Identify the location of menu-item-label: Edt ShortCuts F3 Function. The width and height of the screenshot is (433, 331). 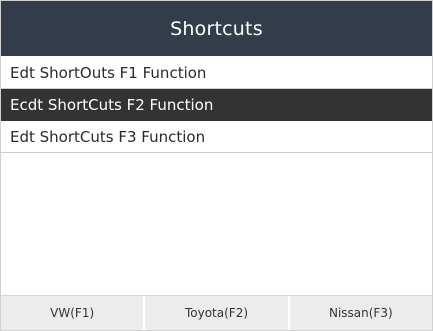
(108, 136).